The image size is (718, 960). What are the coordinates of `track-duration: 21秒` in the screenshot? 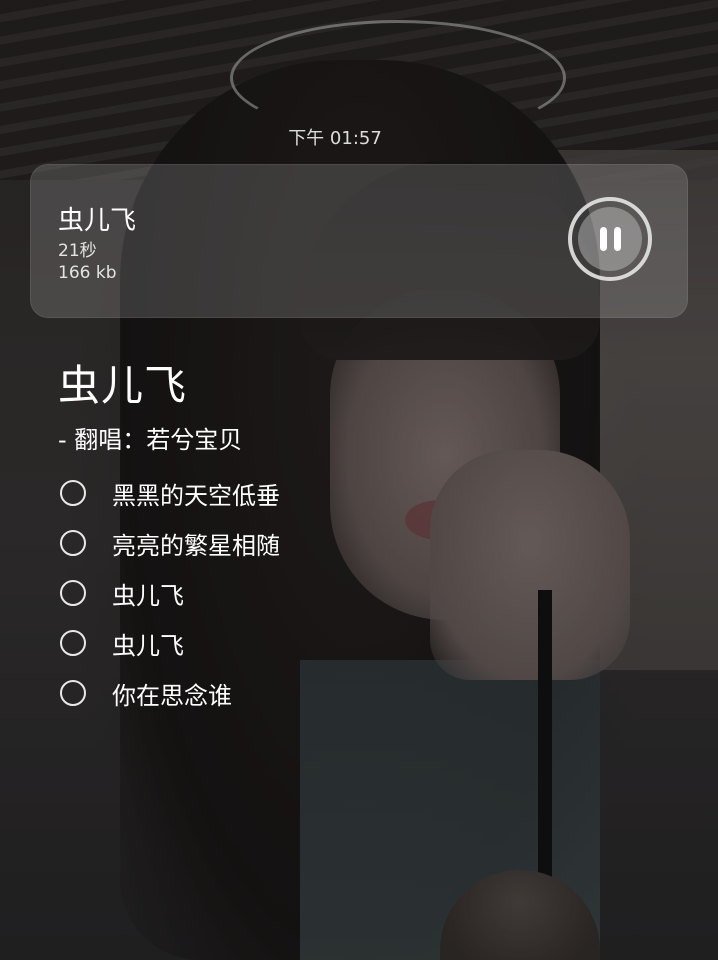 It's located at (77, 251).